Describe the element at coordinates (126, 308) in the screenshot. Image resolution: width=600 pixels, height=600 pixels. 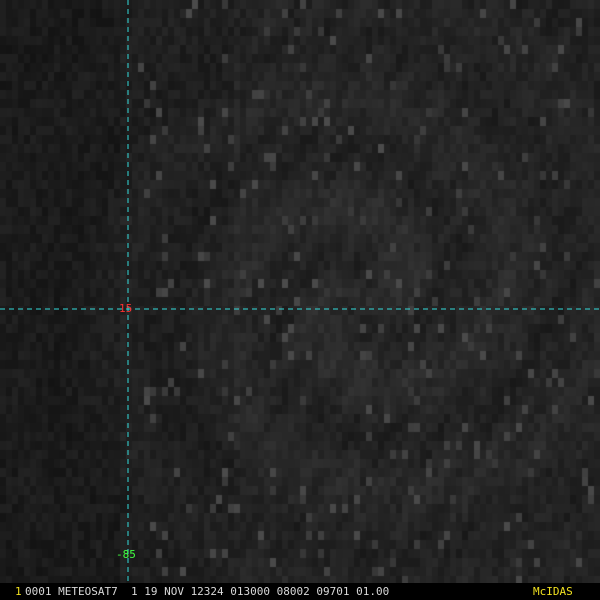
I see `latitude-label: 15` at that location.